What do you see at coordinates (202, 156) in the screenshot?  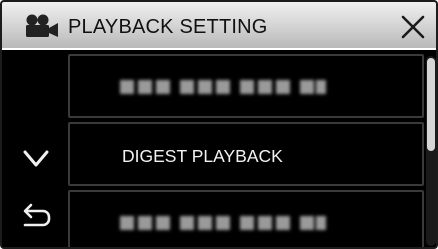 I see `menu-item-label: DIGEST PLAYBACK` at bounding box center [202, 156].